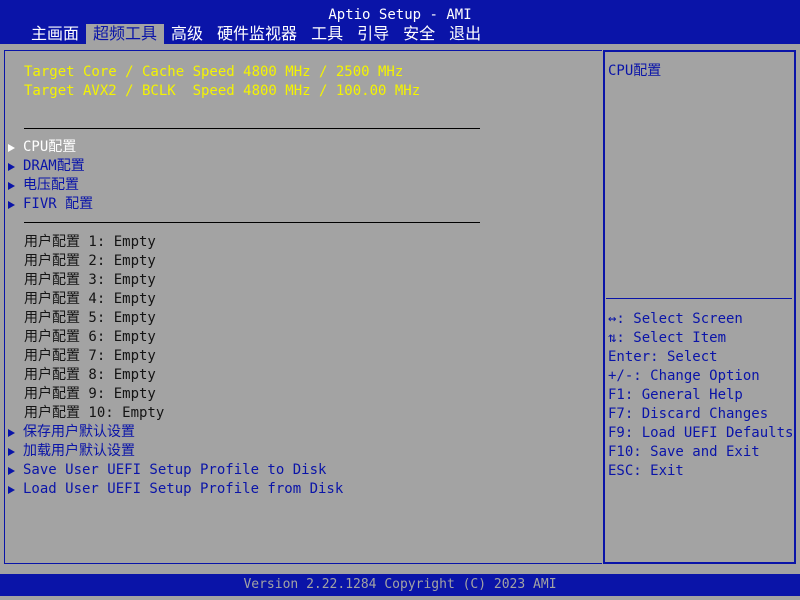 The width and height of the screenshot is (800, 600). I want to click on action-label: 加载用户默认设置, so click(79, 451).